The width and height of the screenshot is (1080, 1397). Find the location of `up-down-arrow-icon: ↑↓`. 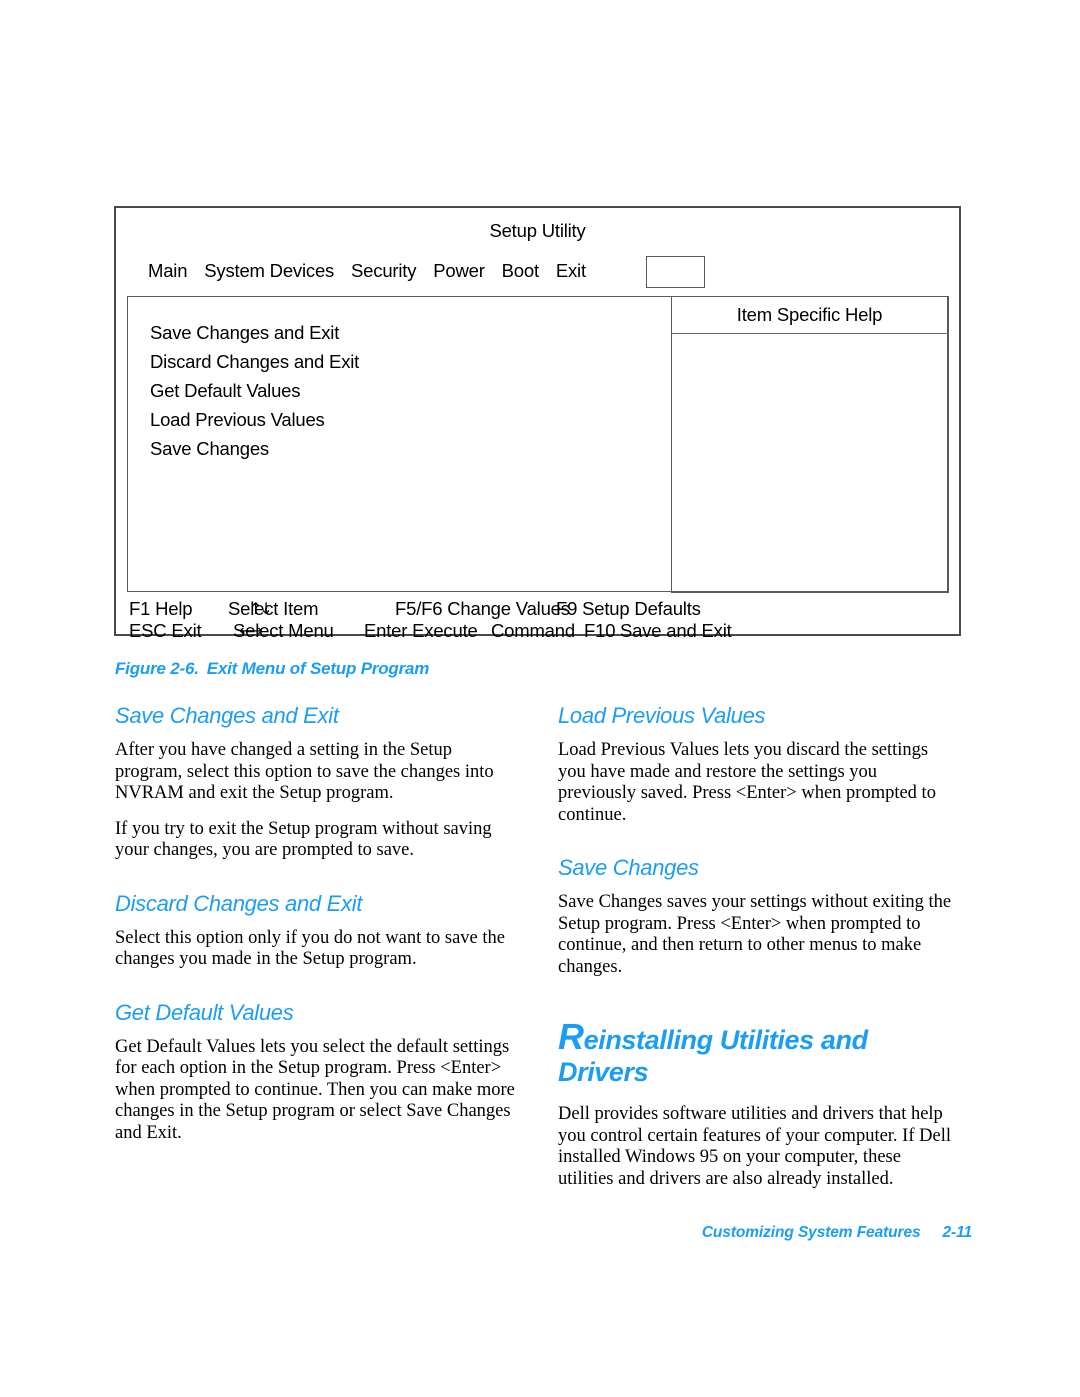

up-down-arrow-icon: ↑↓ is located at coordinates (261, 608).